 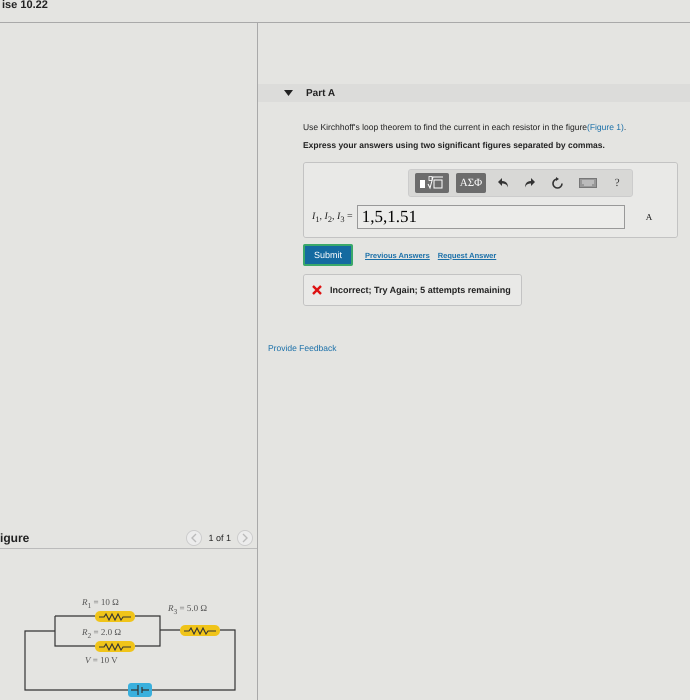 I want to click on templates-button, so click(x=431, y=183).